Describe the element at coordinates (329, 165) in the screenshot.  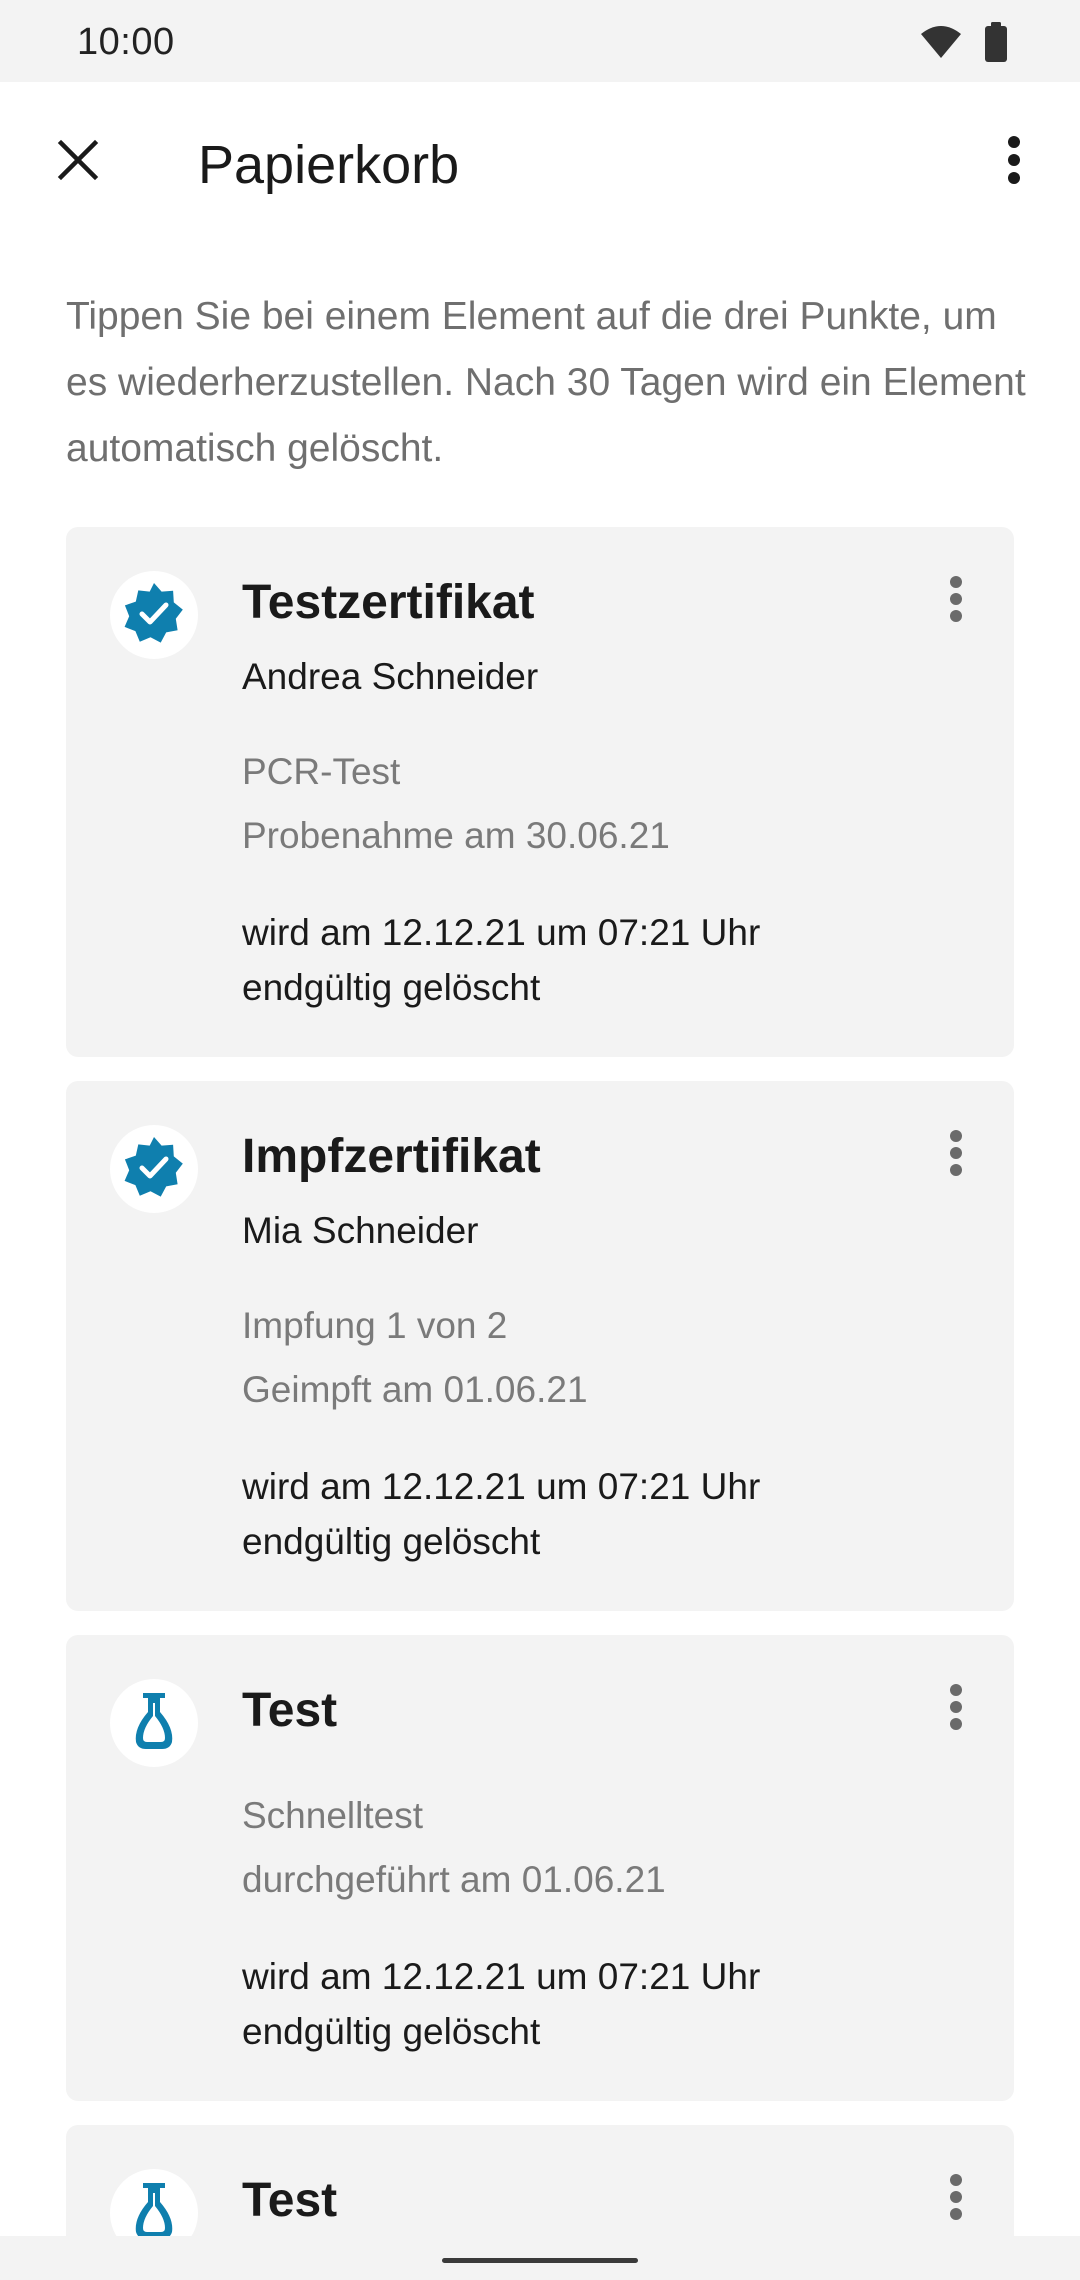
I see `page-title: Papierkorb` at that location.